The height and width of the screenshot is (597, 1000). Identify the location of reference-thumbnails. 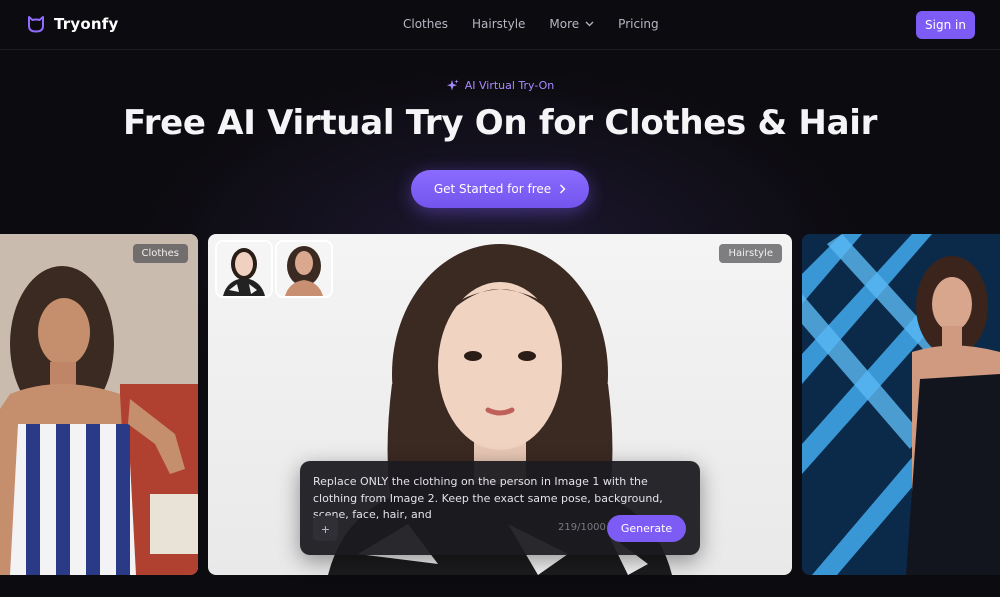
(274, 269).